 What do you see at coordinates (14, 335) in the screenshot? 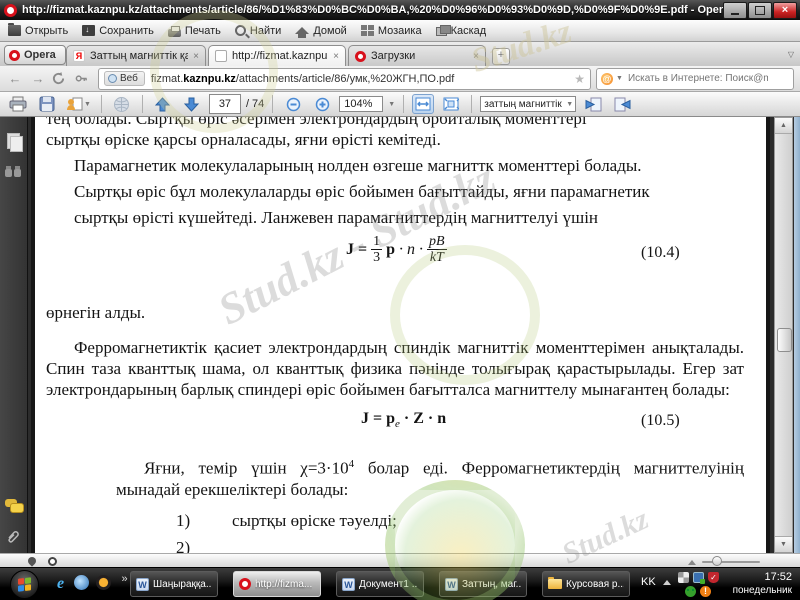
I see `pdf-sidebar` at bounding box center [14, 335].